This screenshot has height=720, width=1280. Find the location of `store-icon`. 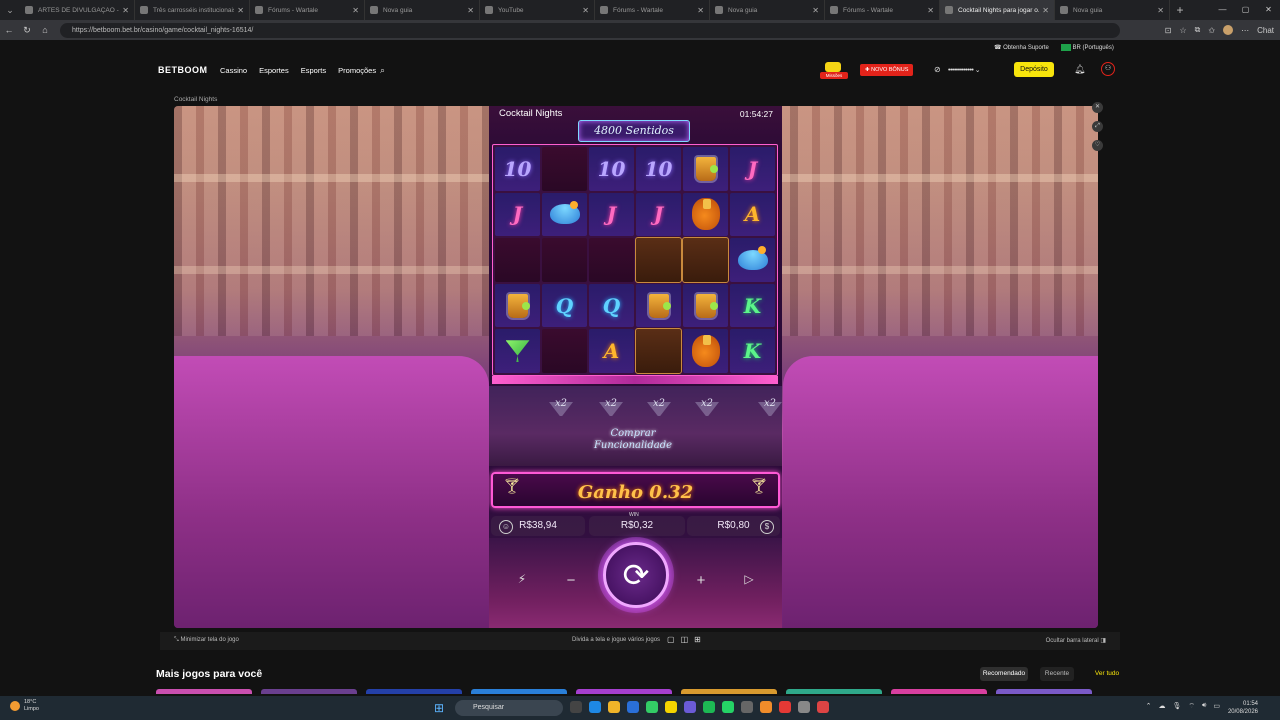

store-icon is located at coordinates (633, 707).